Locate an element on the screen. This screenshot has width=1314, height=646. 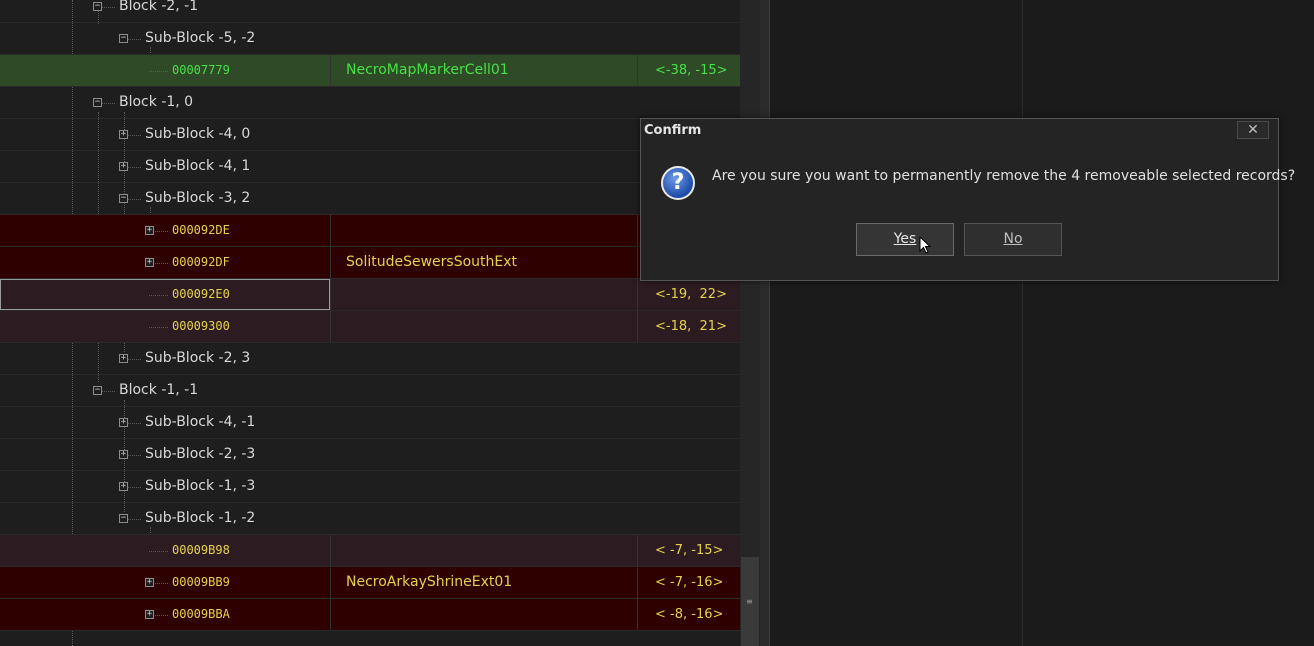
yes-button: Yes is located at coordinates (905, 239).